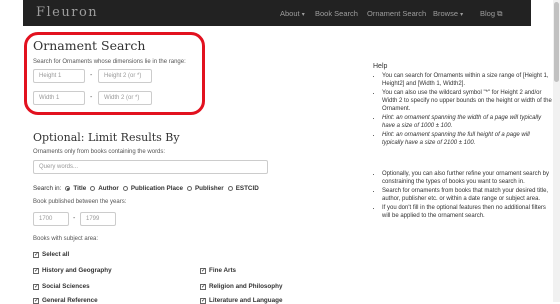 This screenshot has height=304, width=560. What do you see at coordinates (89, 45) in the screenshot?
I see `ornament-search-title: Ornament Search` at bounding box center [89, 45].